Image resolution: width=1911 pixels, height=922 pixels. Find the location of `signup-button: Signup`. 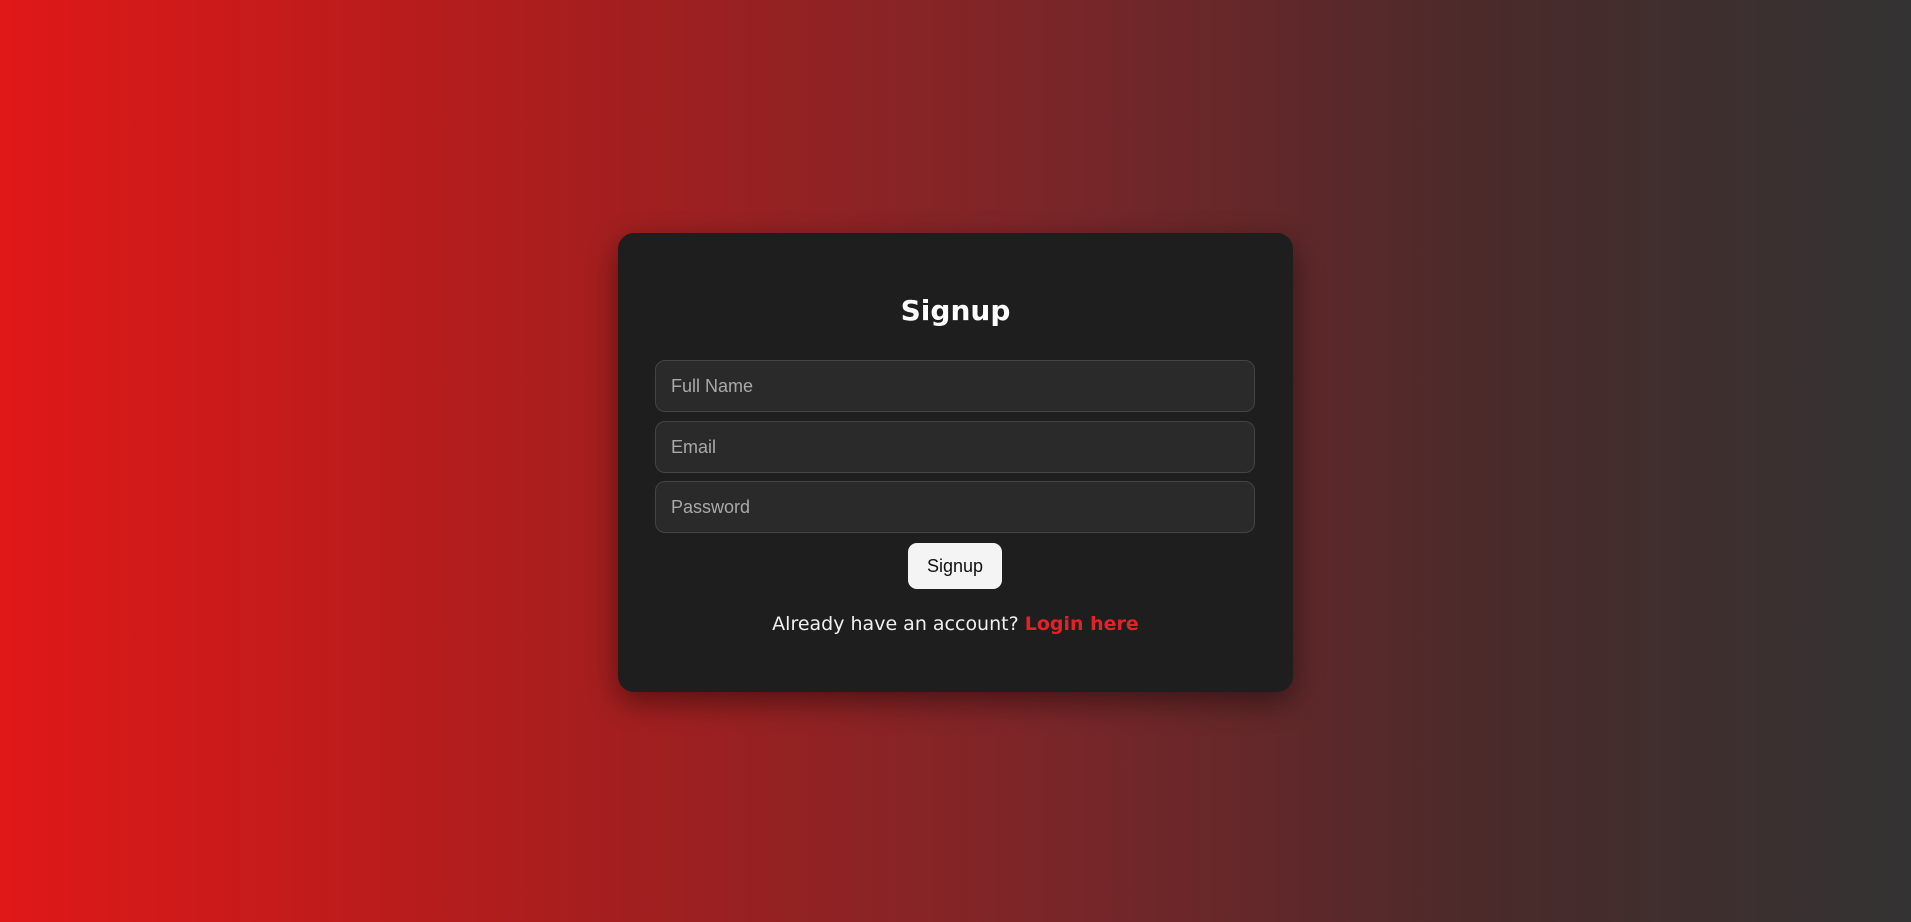

signup-button: Signup is located at coordinates (955, 566).